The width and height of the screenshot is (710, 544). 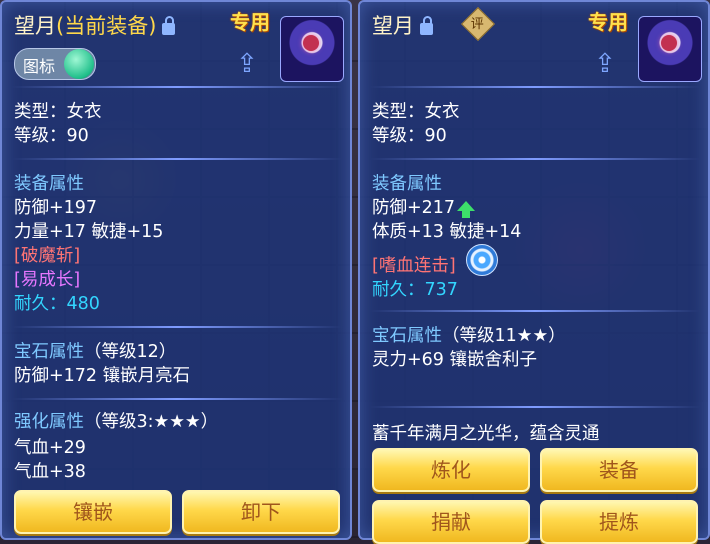 I want to click on equip-button: 装备, so click(x=619, y=470).